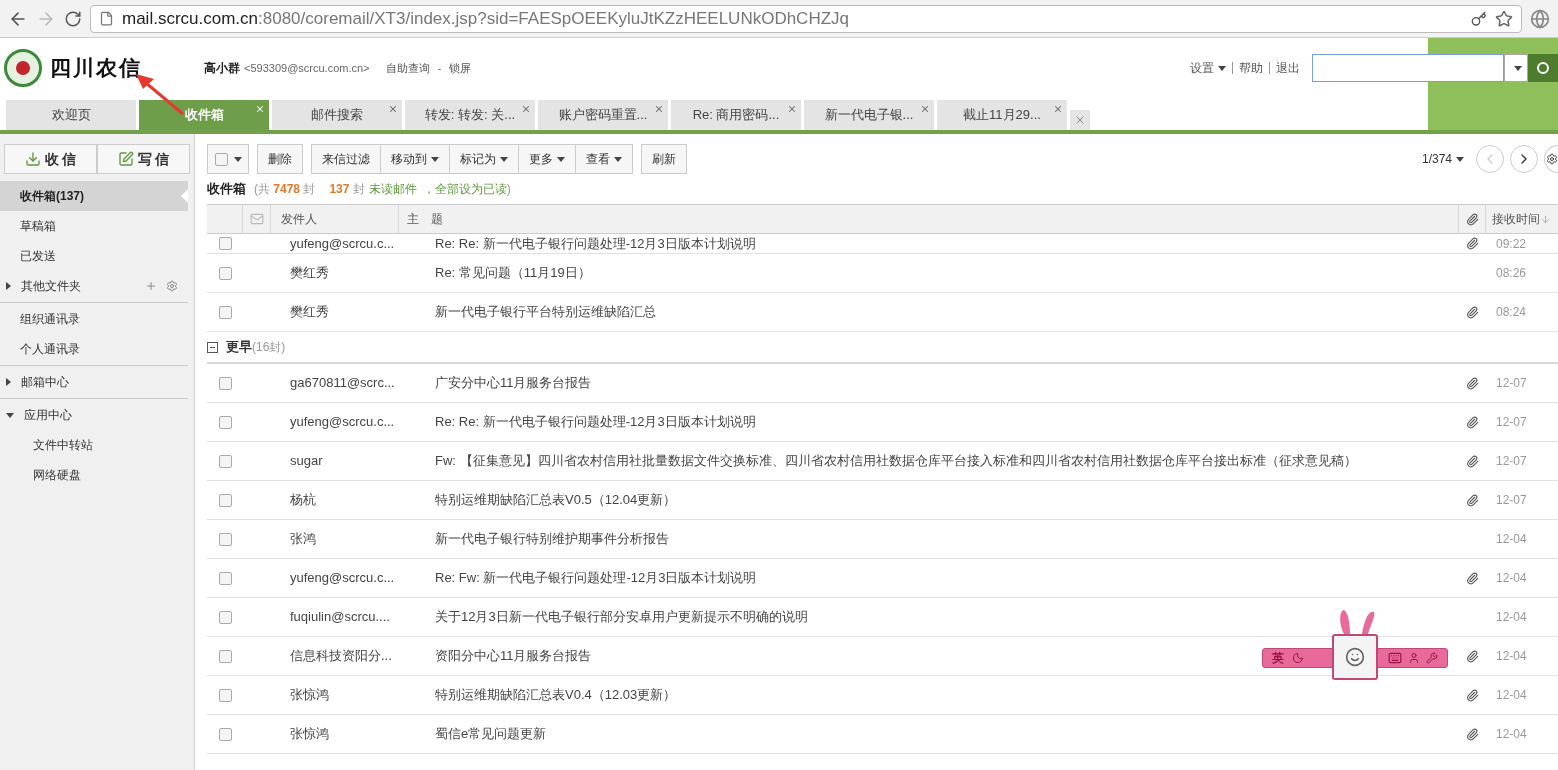 The height and width of the screenshot is (770, 1558). I want to click on sender-cell-text: 杨杭, so click(303, 500).